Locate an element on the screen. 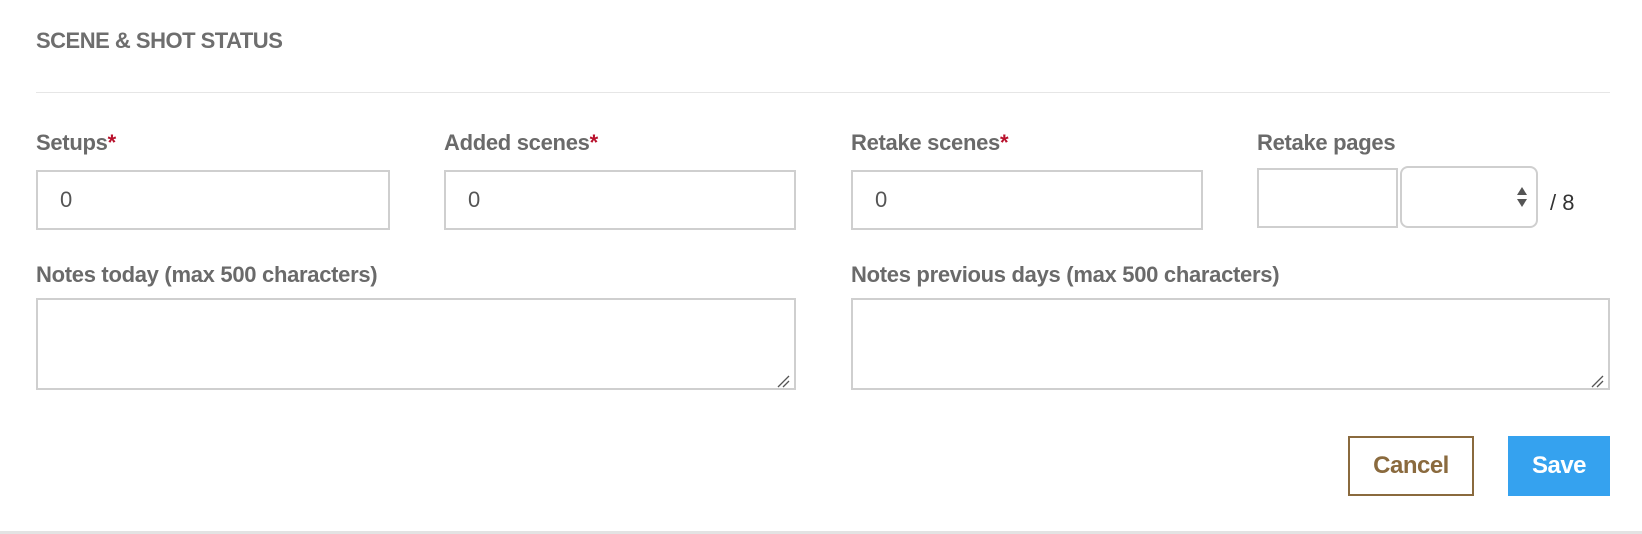 The image size is (1642, 534). retake-scenes-input is located at coordinates (1027, 200).